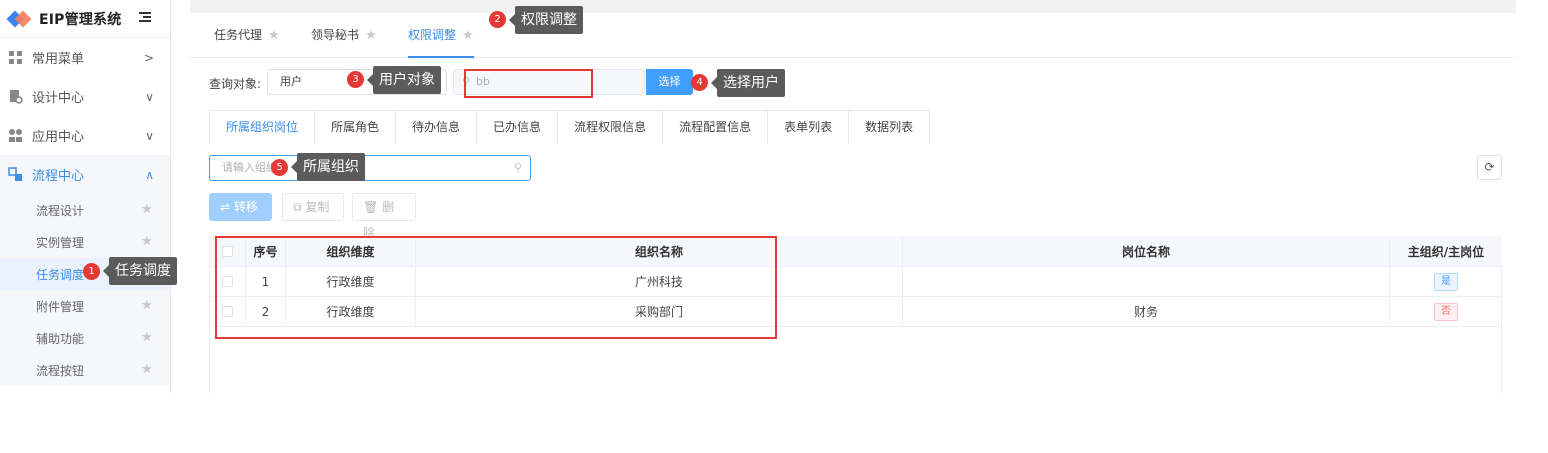 The height and width of the screenshot is (453, 1548). I want to click on tab-label: 权限调整, so click(432, 35).